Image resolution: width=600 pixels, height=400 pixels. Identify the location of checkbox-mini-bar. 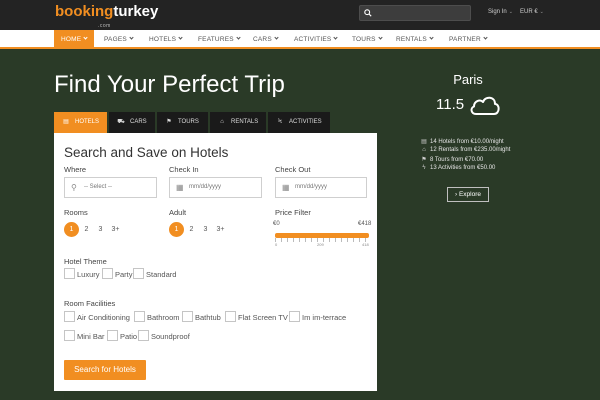
(69, 335).